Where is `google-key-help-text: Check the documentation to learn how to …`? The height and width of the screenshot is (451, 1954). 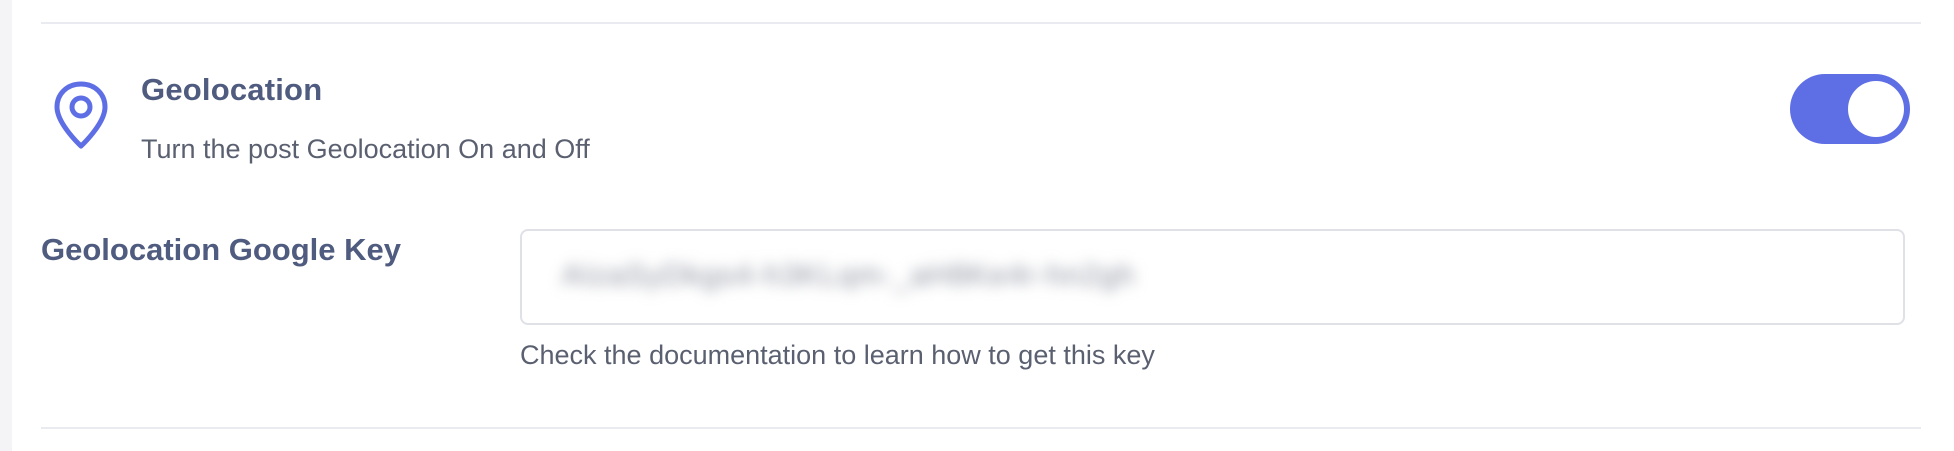
google-key-help-text: Check the documentation to learn how to … is located at coordinates (837, 355).